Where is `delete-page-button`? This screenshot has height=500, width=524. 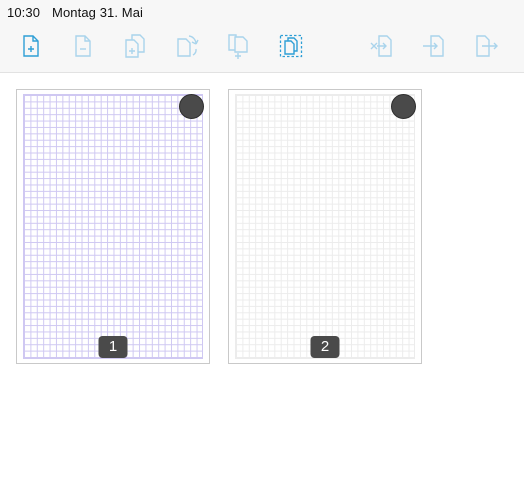
delete-page-button is located at coordinates (83, 46).